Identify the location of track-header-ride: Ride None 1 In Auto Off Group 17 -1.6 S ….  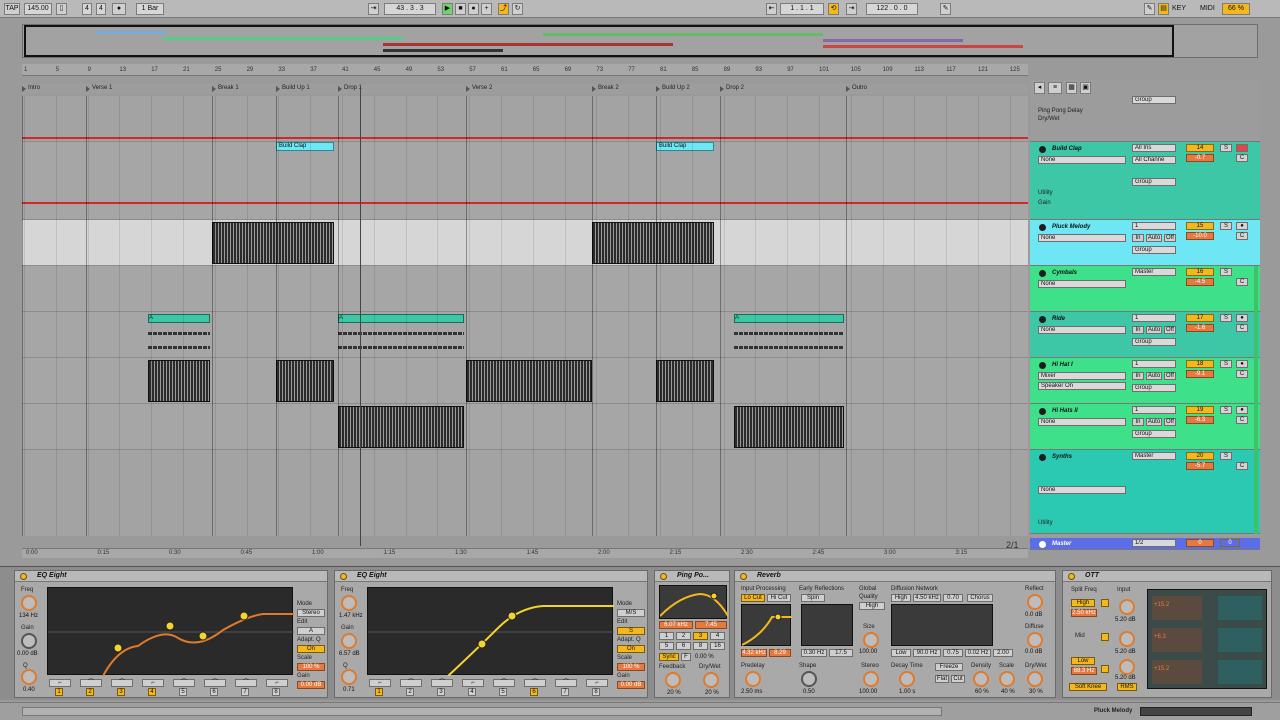
(1145, 335).